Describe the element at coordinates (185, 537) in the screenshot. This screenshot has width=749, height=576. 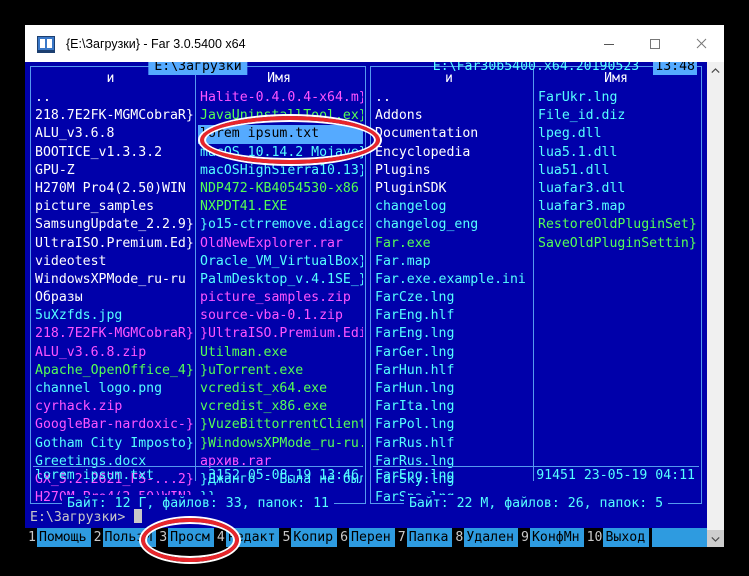
I see `fkey-3: 3 Просм` at that location.